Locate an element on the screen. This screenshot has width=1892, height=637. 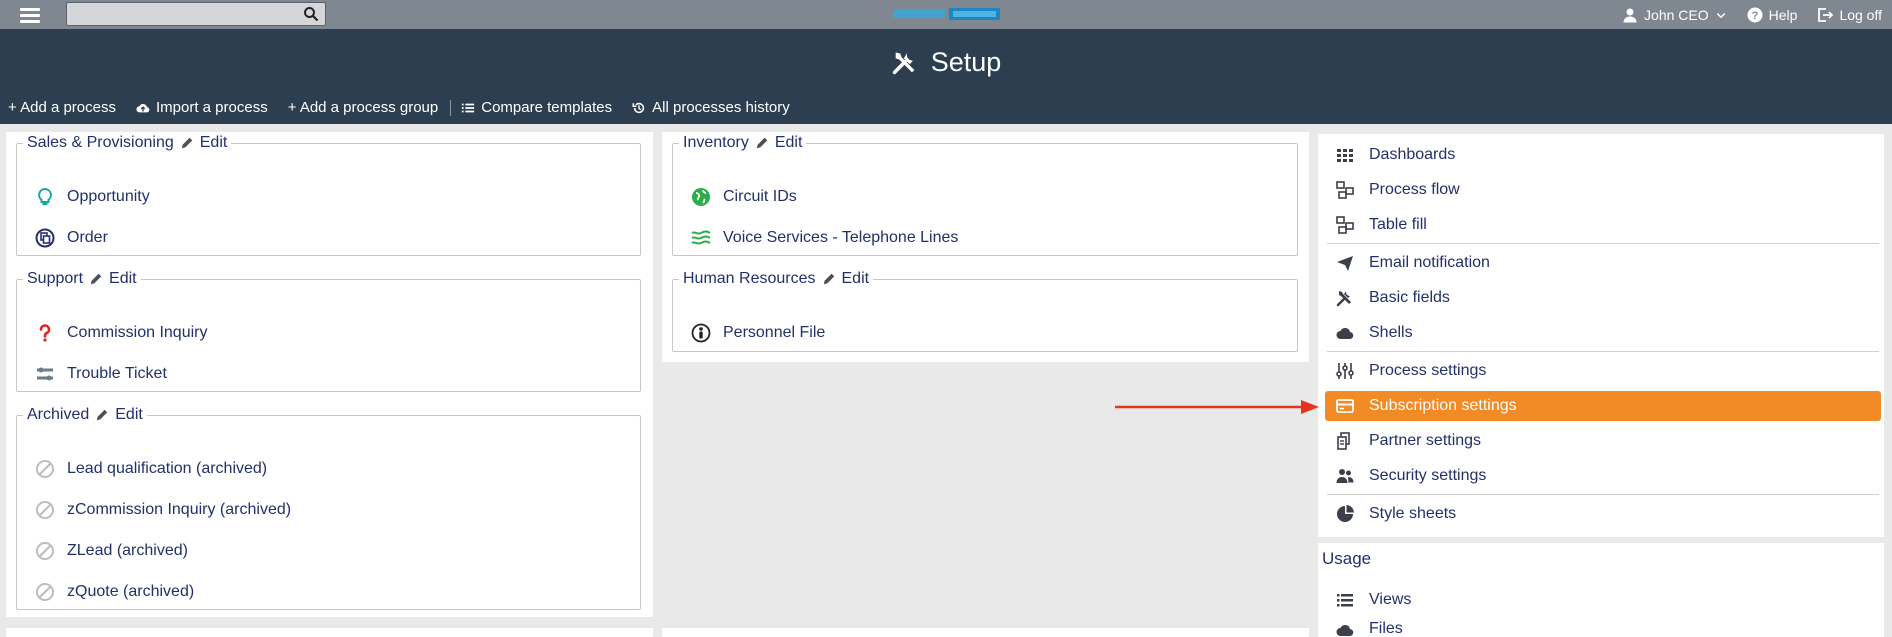
ban-icon is located at coordinates (45, 551).